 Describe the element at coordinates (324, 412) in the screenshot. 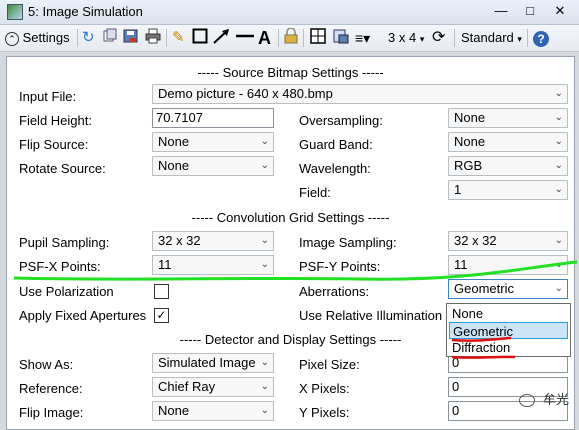

I see `y-pixels-label: Y Pixels:` at that location.